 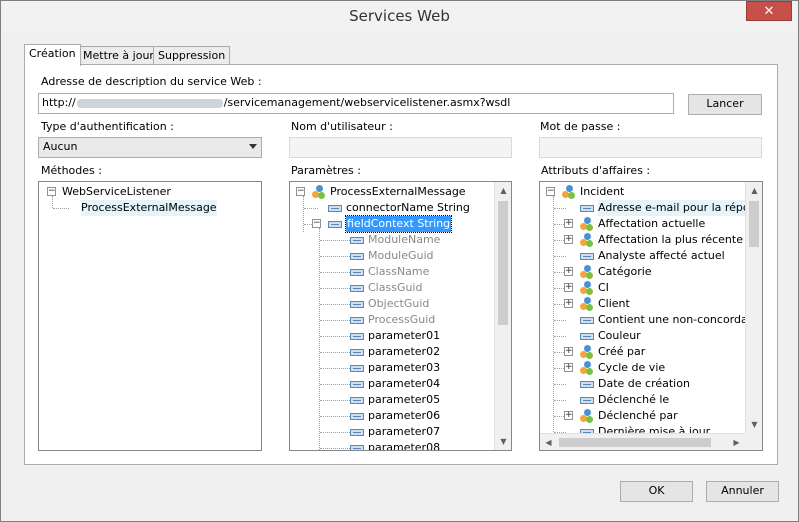 What do you see at coordinates (326, 170) in the screenshot?
I see `params-label: Paramètres :` at bounding box center [326, 170].